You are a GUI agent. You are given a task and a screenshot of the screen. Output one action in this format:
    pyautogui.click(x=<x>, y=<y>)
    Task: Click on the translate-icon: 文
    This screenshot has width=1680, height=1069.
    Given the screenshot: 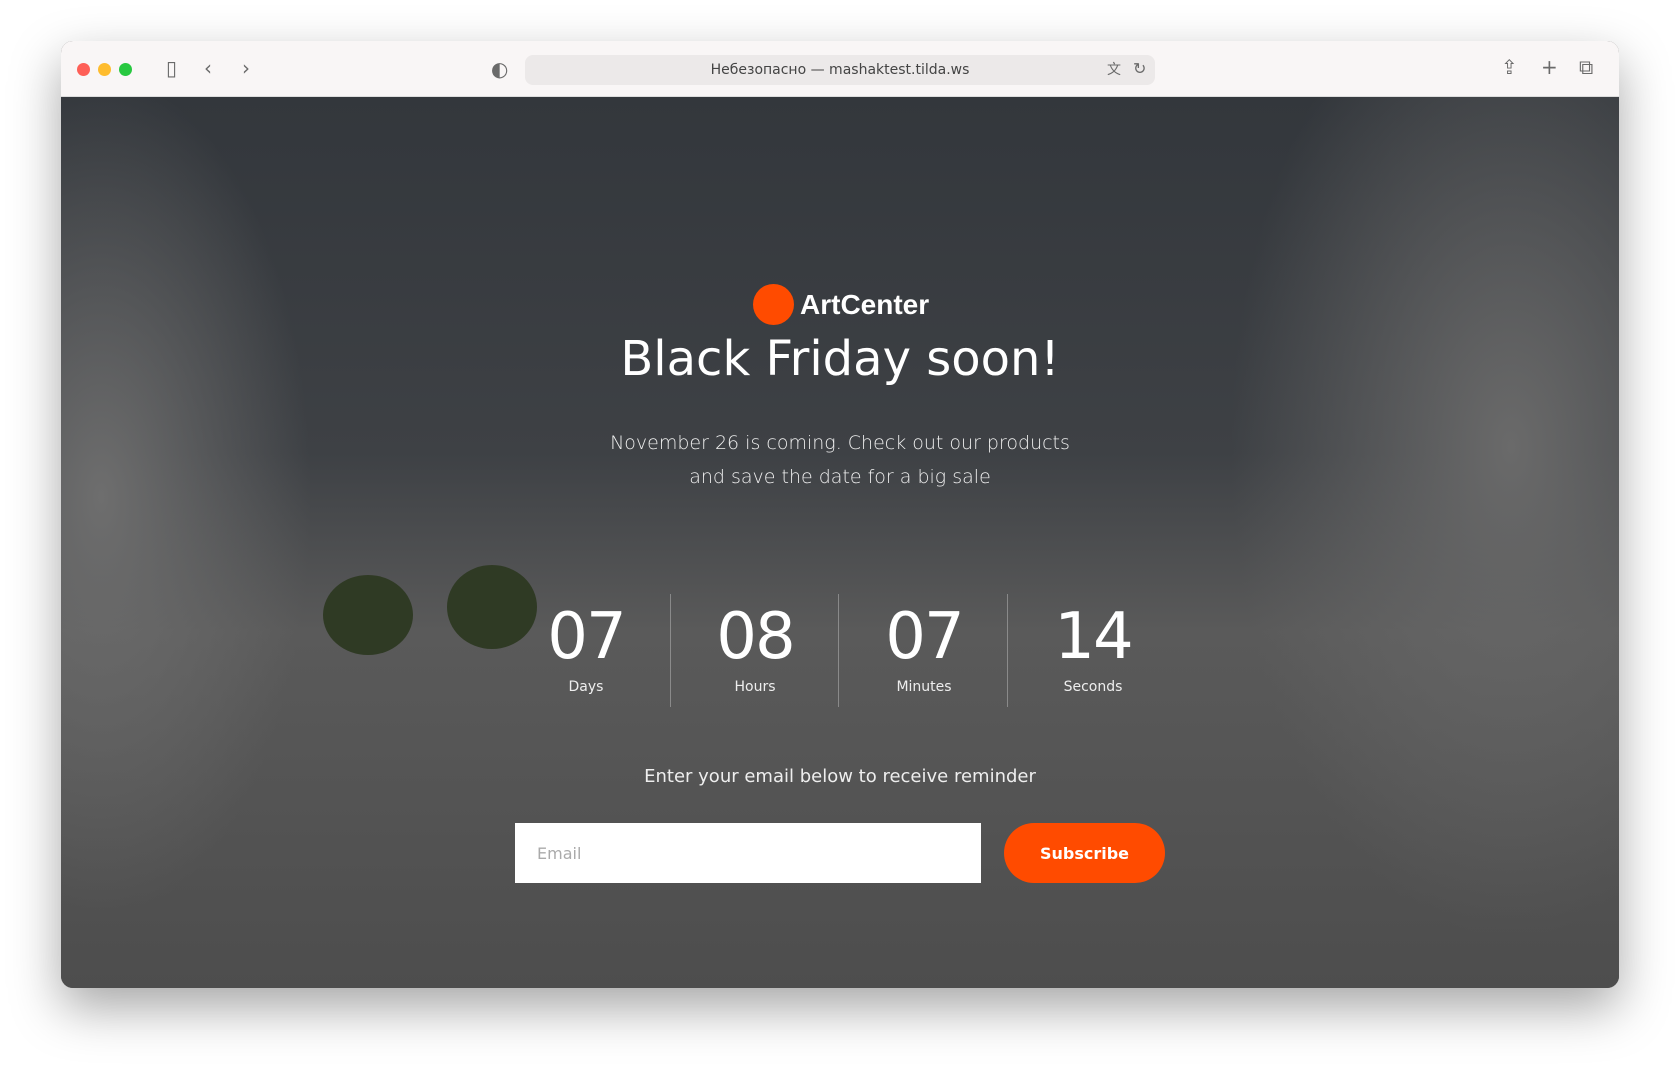 What is the action you would take?
    pyautogui.click(x=1114, y=70)
    